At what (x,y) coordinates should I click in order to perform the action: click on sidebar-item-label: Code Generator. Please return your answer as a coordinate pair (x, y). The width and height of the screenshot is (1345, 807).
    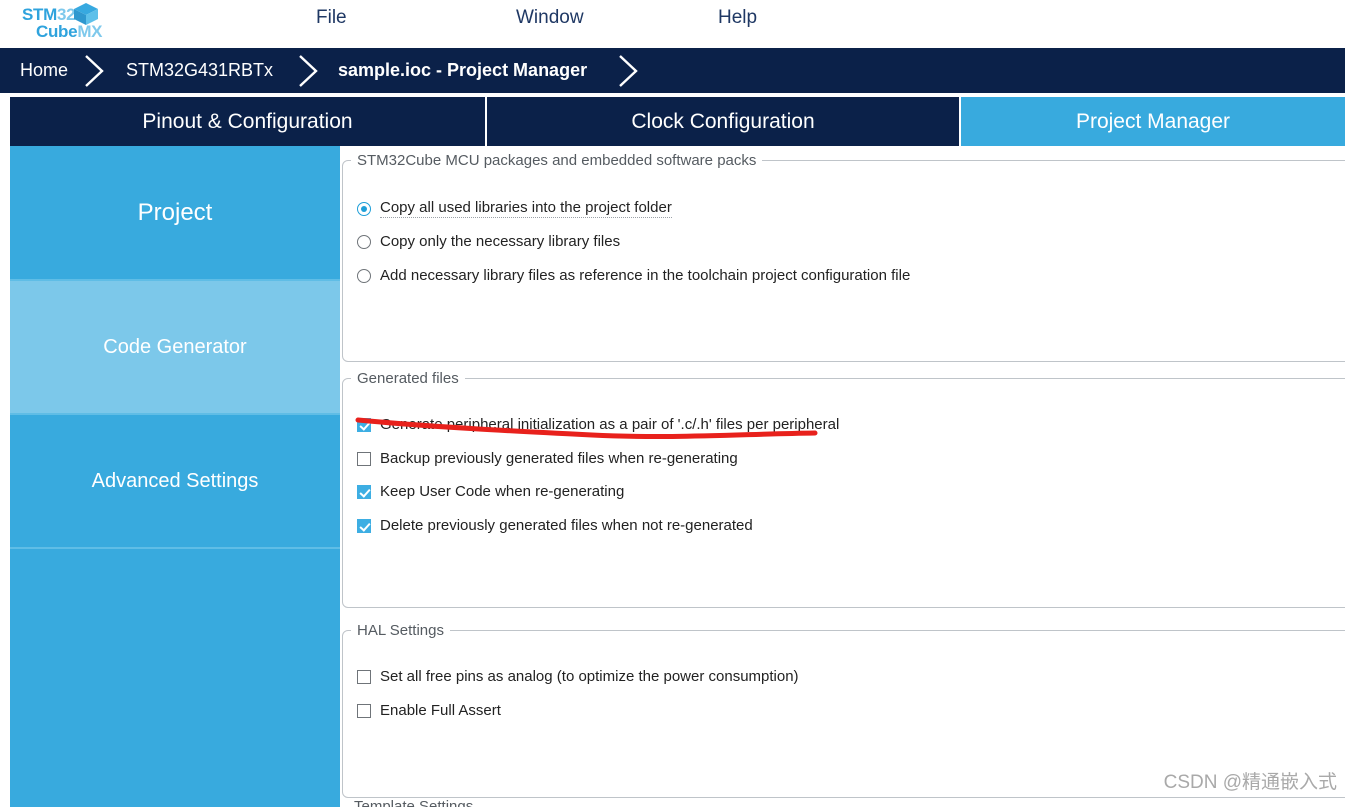
    Looking at the image, I should click on (175, 346).